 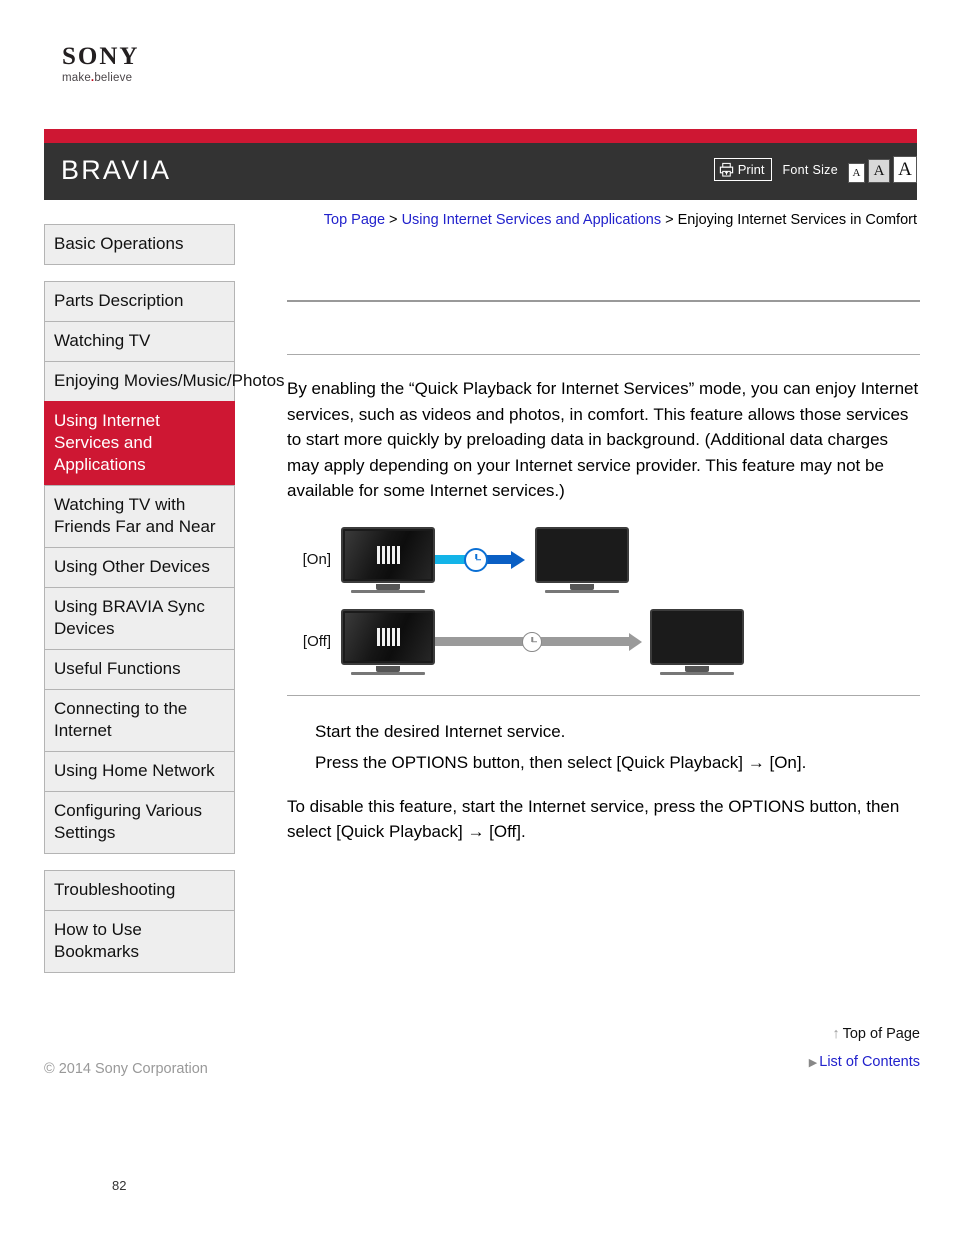 I want to click on arrow-segment-blue, so click(x=499, y=559).